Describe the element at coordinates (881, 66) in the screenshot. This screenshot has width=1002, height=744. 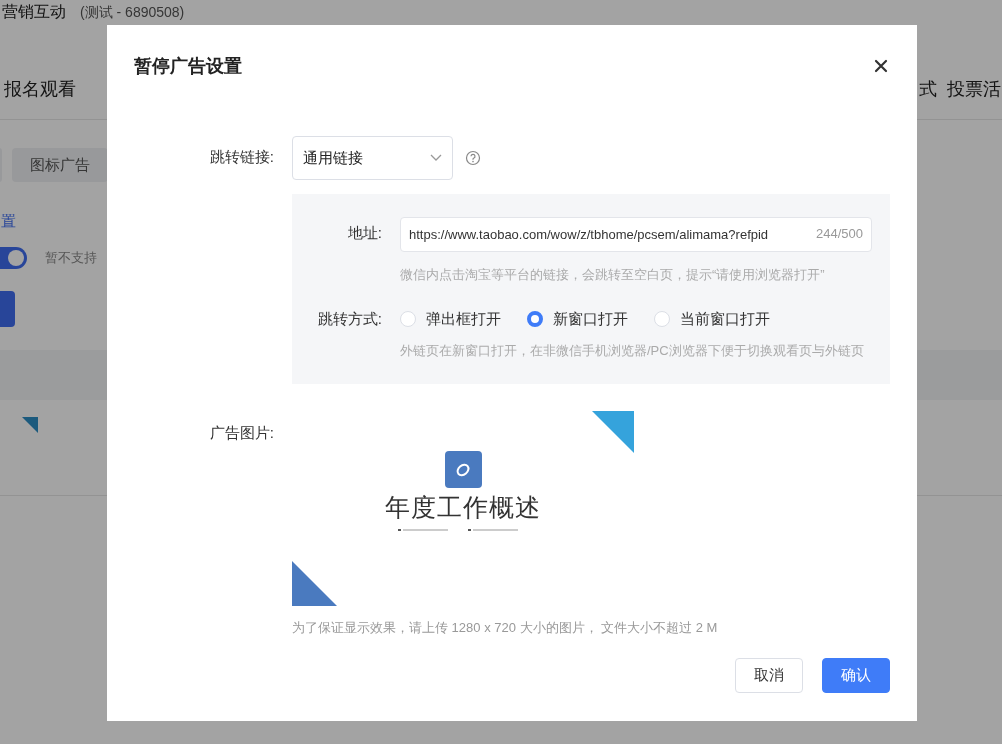
I see `close-icon` at that location.